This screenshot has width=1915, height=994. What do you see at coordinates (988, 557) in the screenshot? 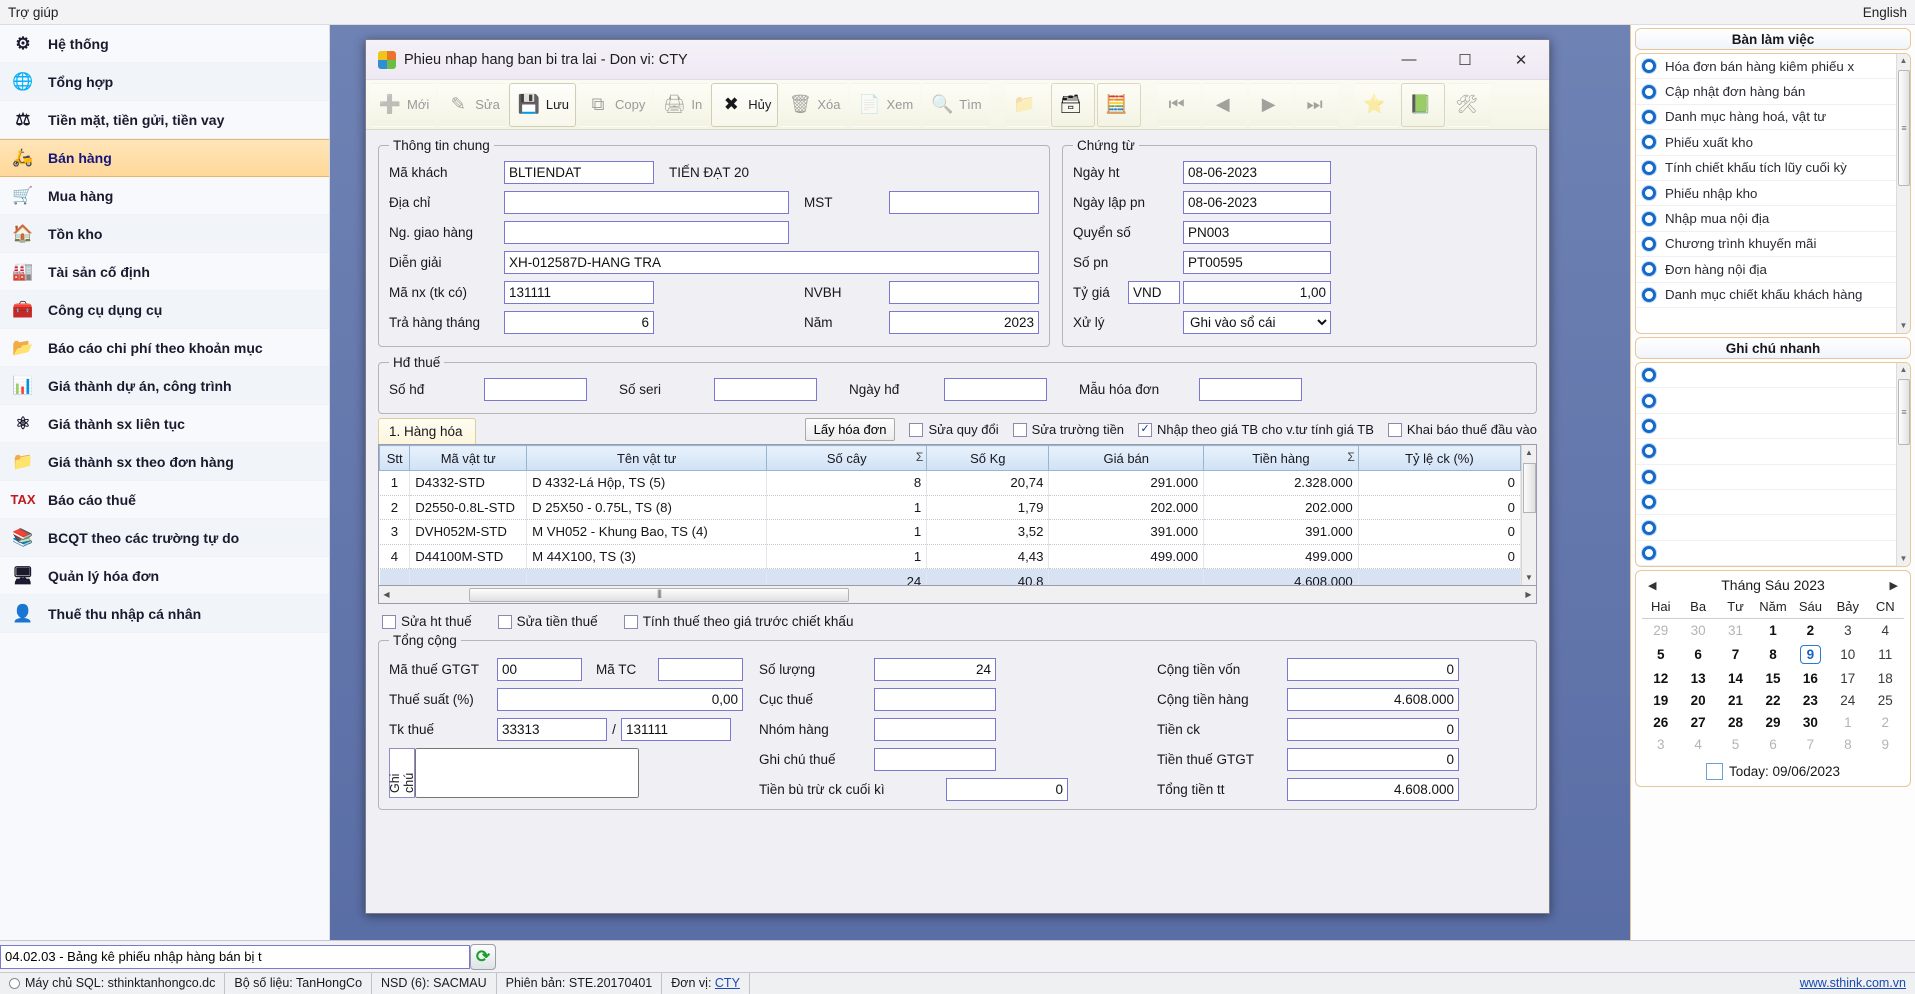
I see `grid-cell-so_kg: 4,43` at bounding box center [988, 557].